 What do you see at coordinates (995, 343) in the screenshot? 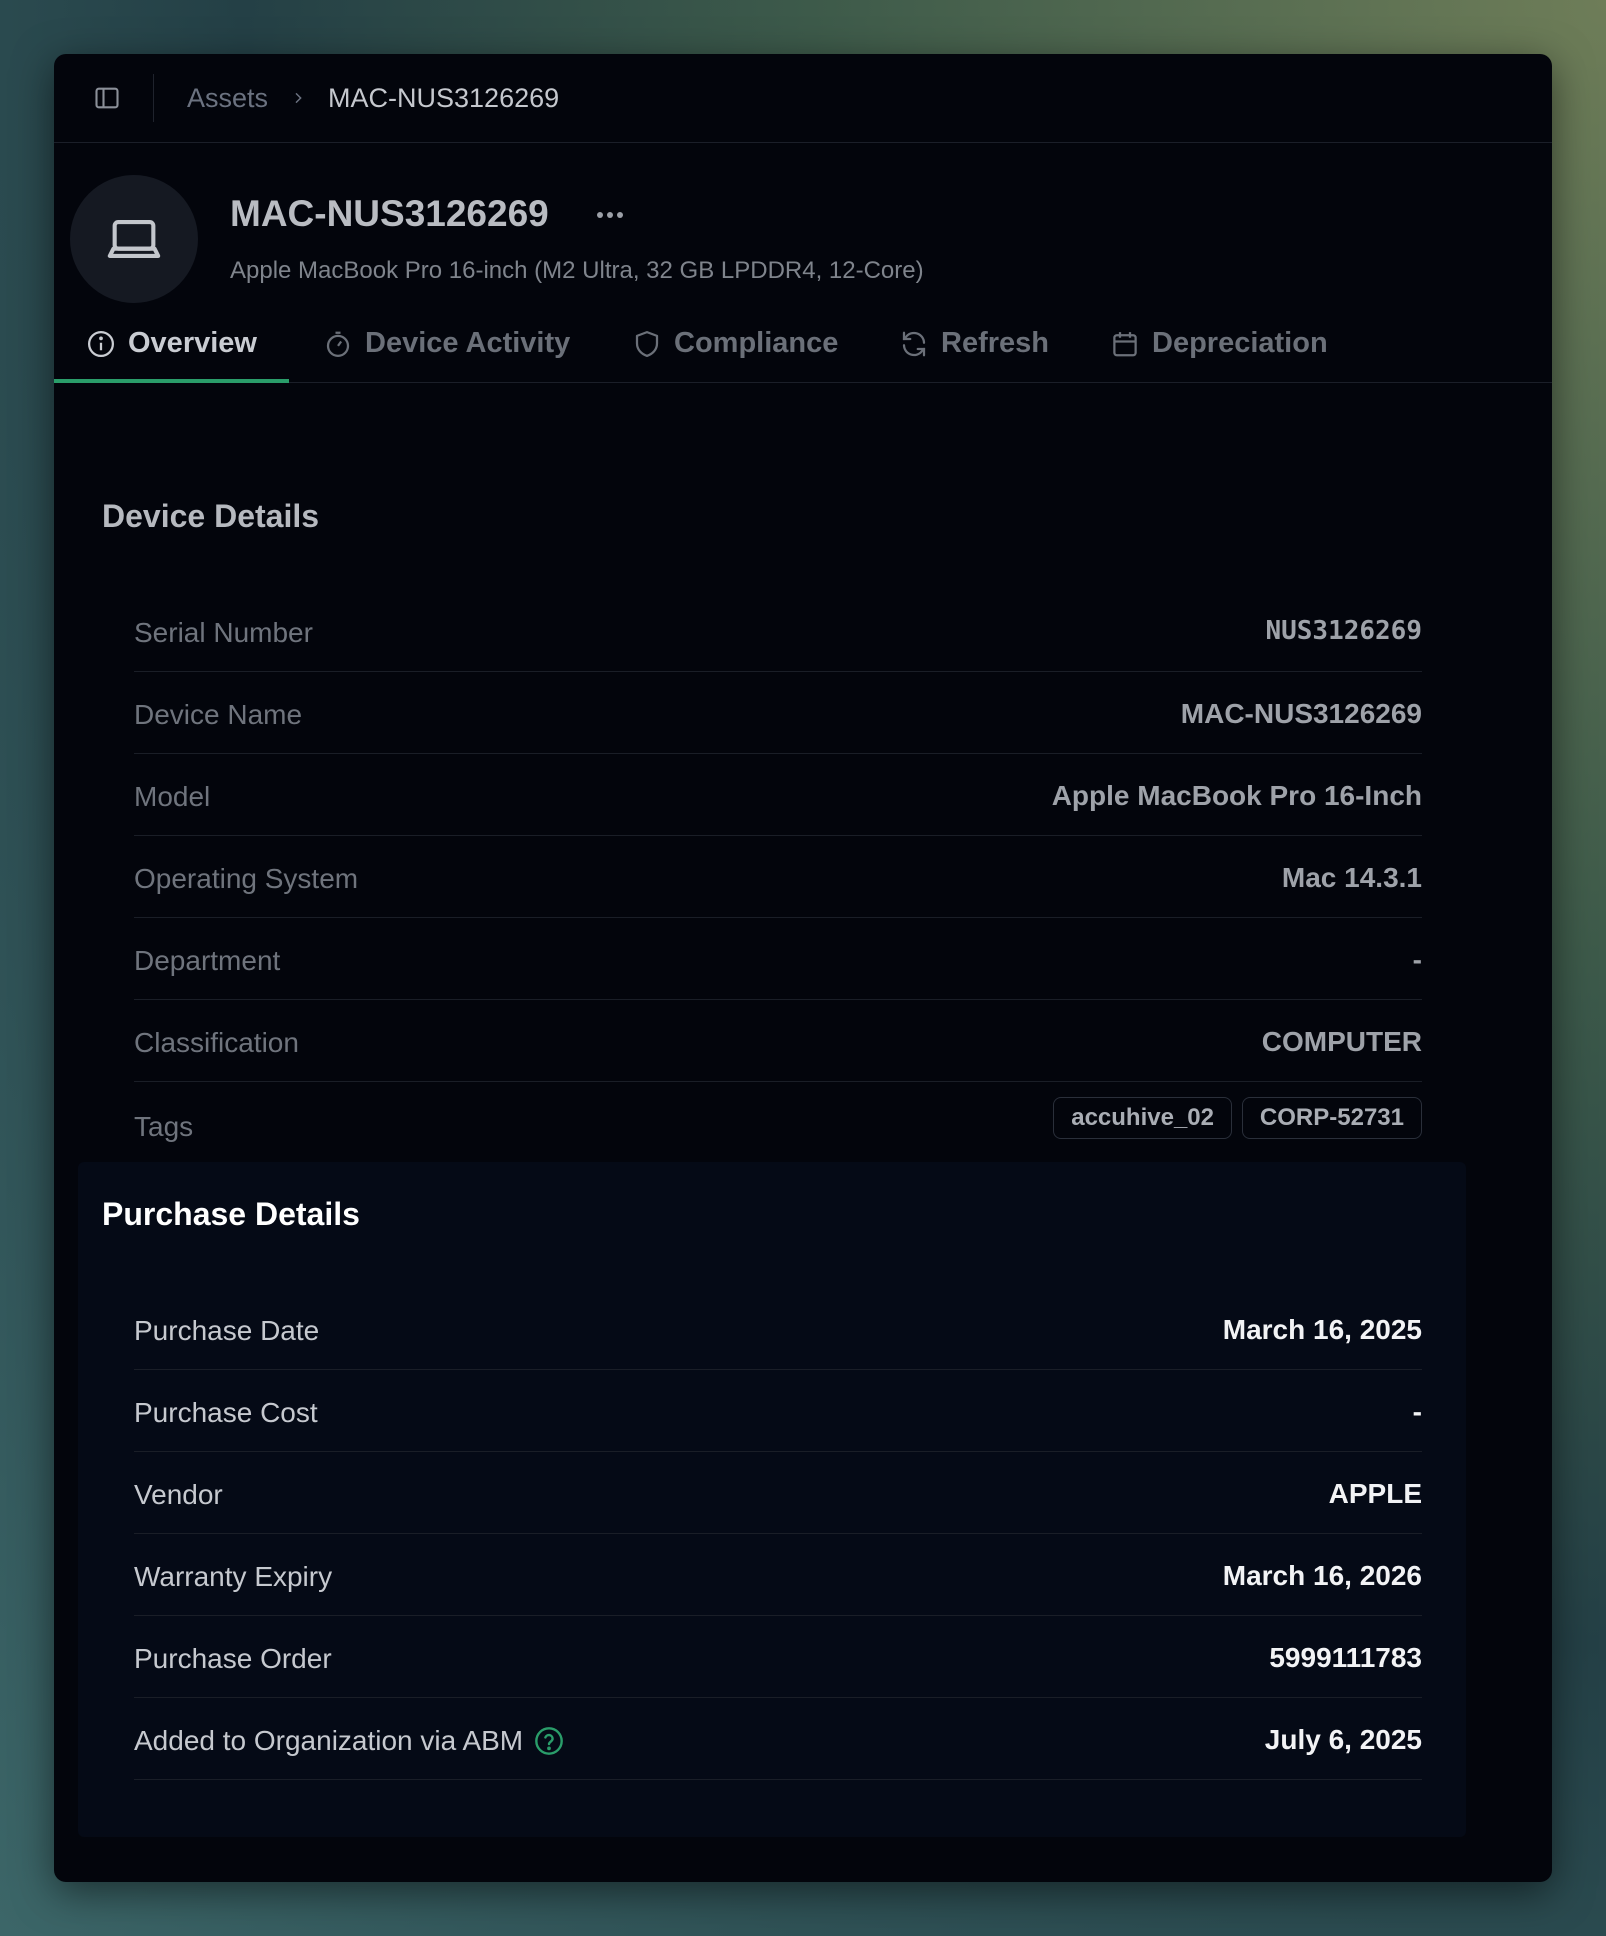
I see `tab-refresh-label: Refresh` at bounding box center [995, 343].